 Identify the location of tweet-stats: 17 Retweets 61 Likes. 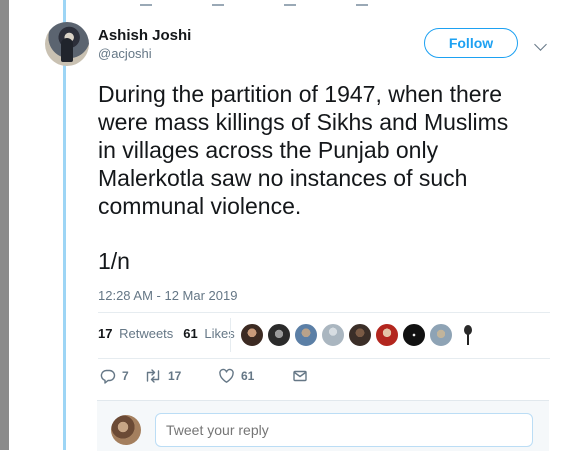
(171, 333).